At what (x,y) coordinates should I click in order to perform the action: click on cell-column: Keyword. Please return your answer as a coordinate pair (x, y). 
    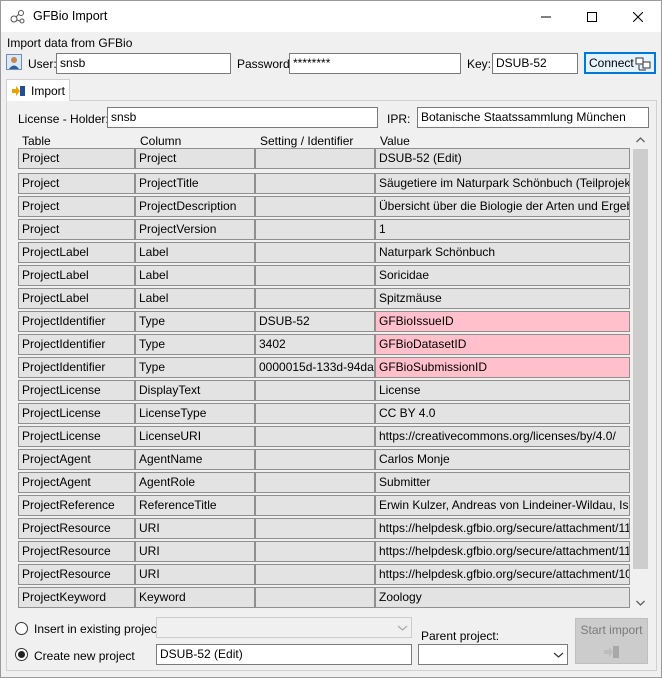
    Looking at the image, I should click on (195, 597).